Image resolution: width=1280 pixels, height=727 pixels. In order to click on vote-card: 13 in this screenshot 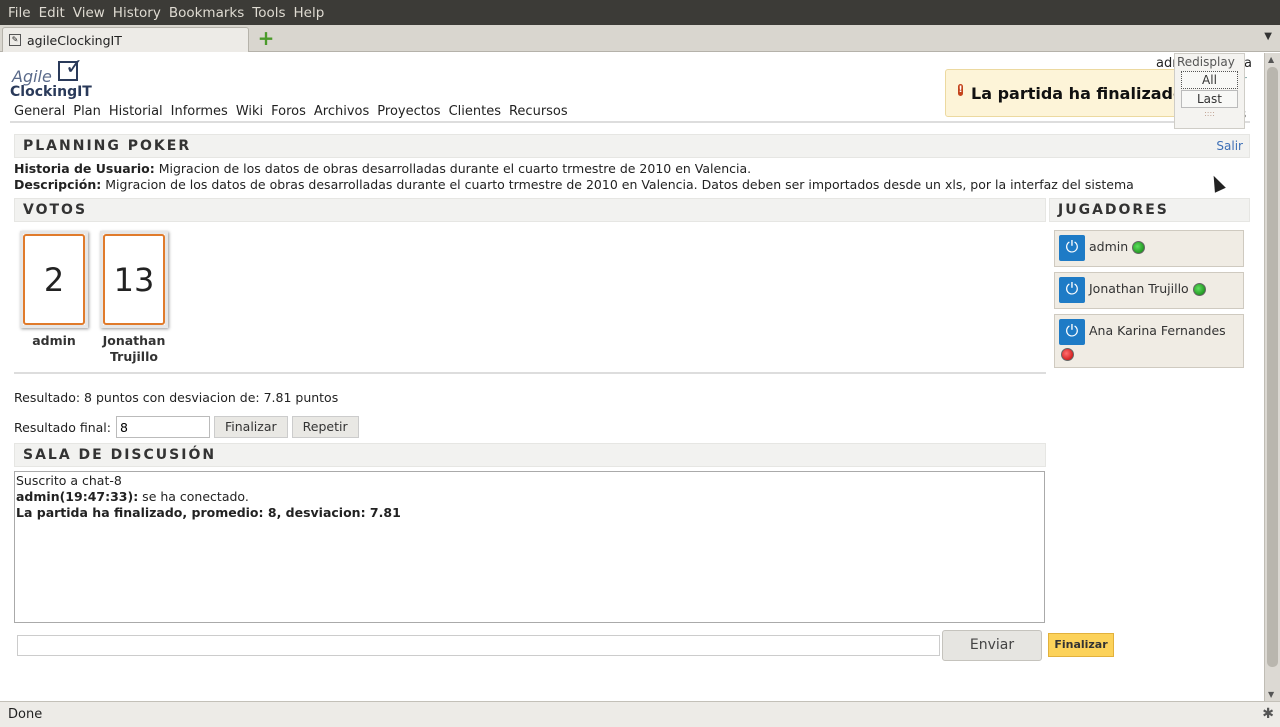, I will do `click(134, 279)`.